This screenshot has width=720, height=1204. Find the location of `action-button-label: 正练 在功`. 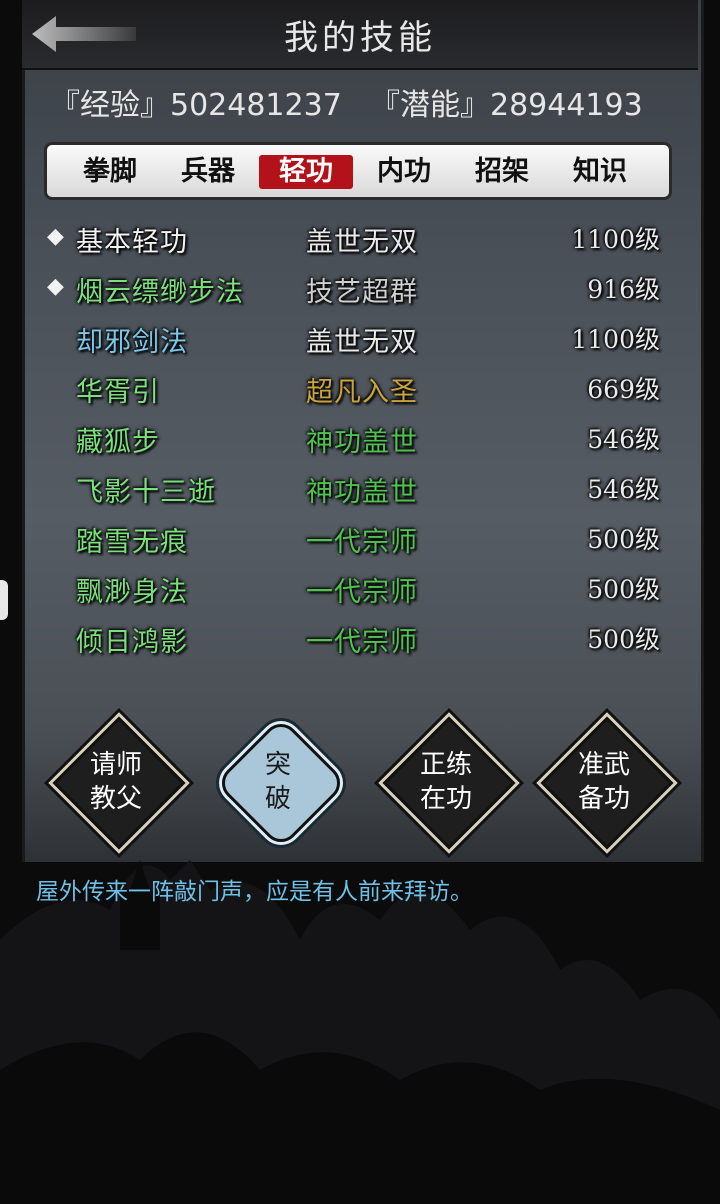

action-button-label: 正练 在功 is located at coordinates (446, 782).